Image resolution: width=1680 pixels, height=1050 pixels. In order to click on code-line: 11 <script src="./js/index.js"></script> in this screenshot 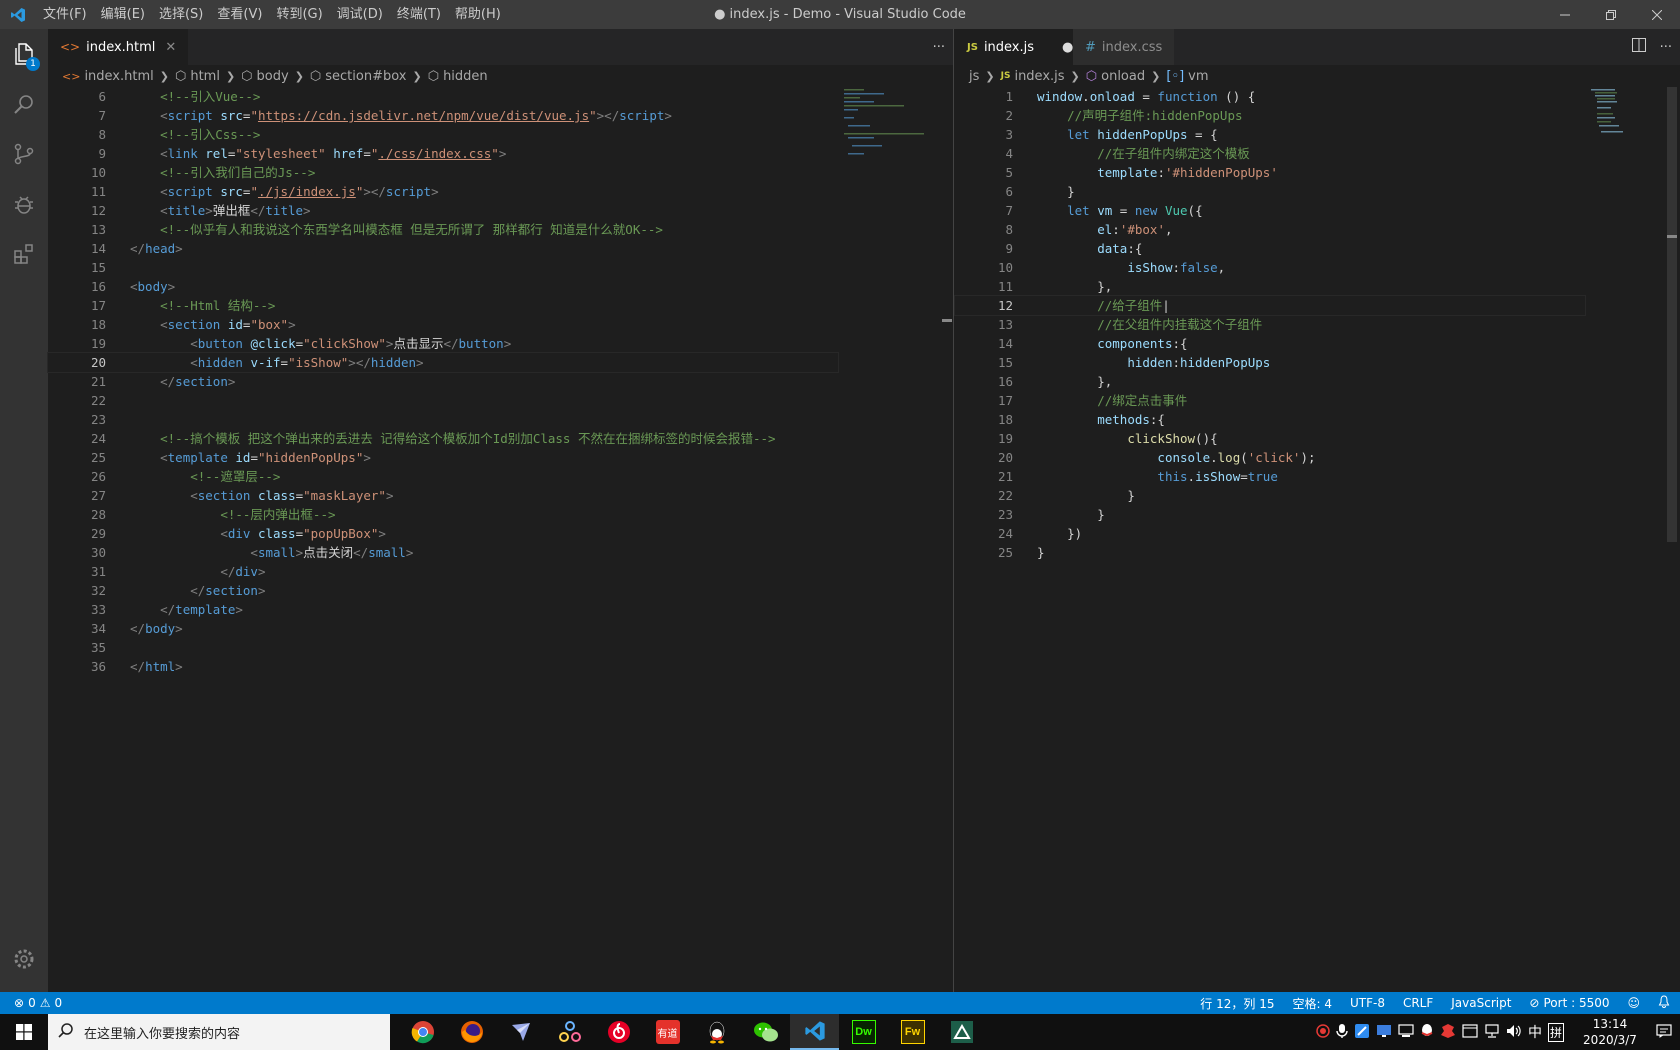, I will do `click(443, 191)`.